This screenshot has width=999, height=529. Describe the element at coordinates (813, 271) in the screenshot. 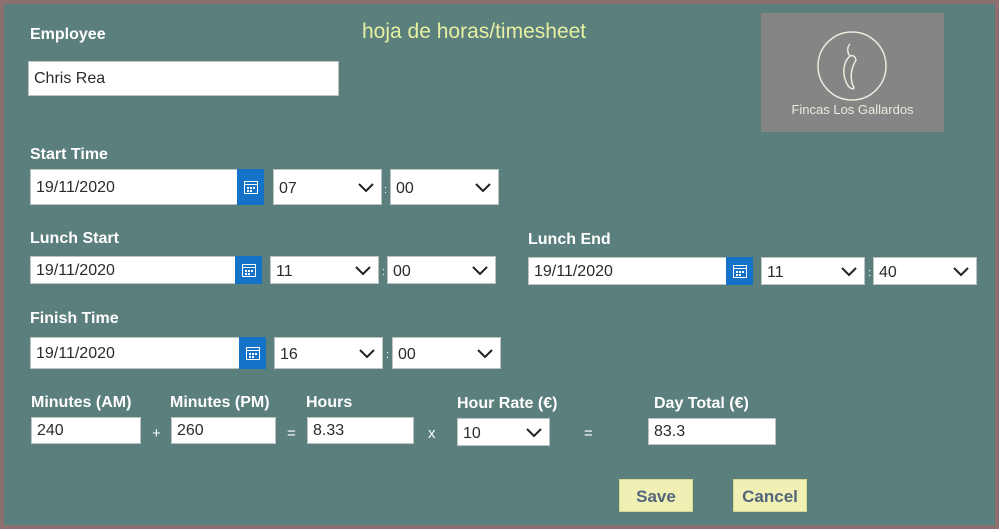

I see `lunch-end-hour-select: 11` at that location.